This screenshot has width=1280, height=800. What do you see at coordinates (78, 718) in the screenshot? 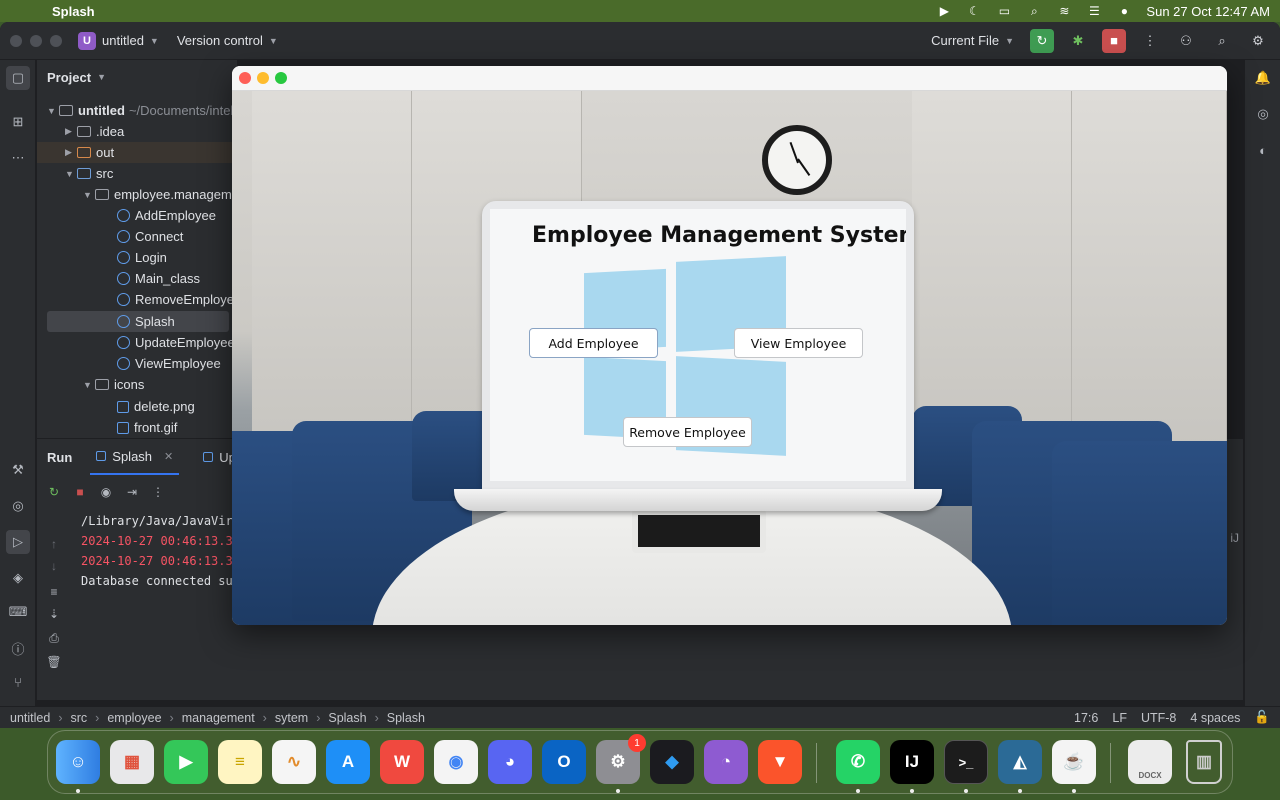
I see `breadcrumb-item: src` at bounding box center [78, 718].